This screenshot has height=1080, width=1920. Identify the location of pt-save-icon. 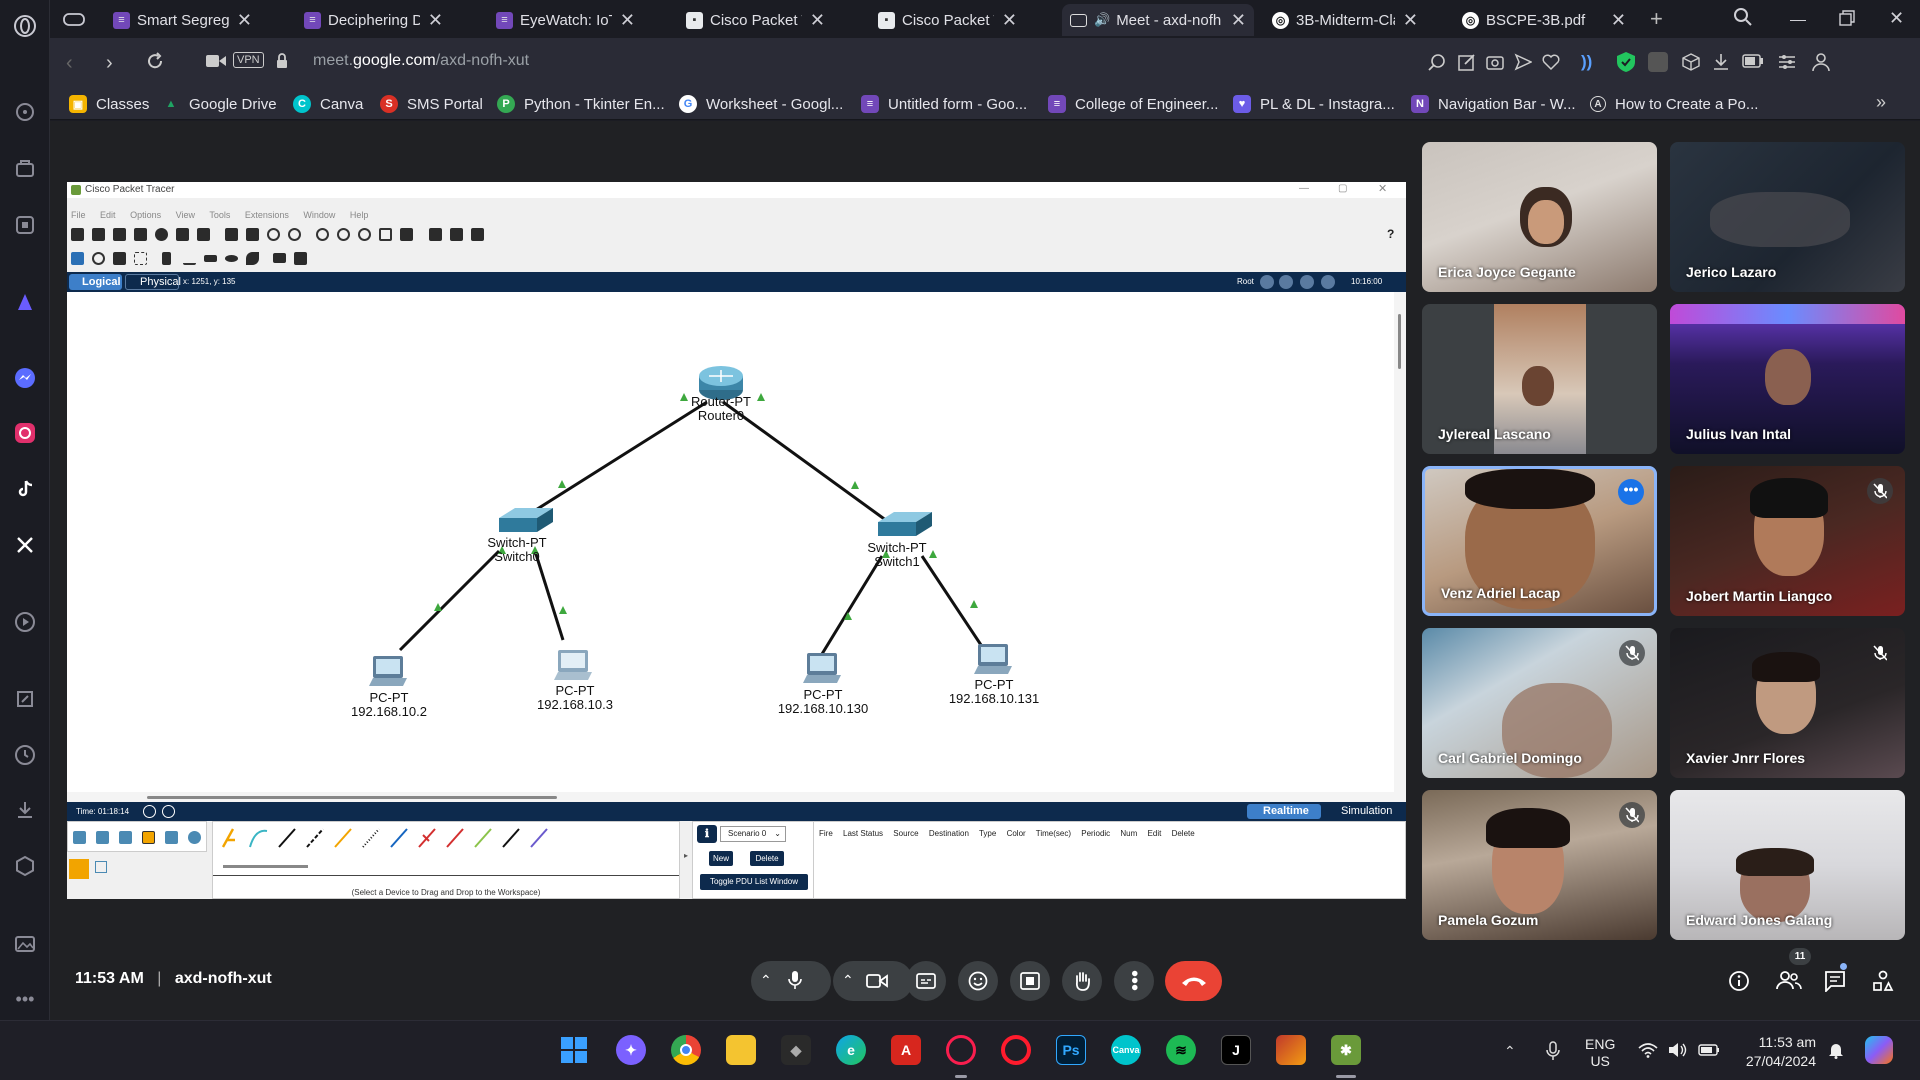
(119, 234).